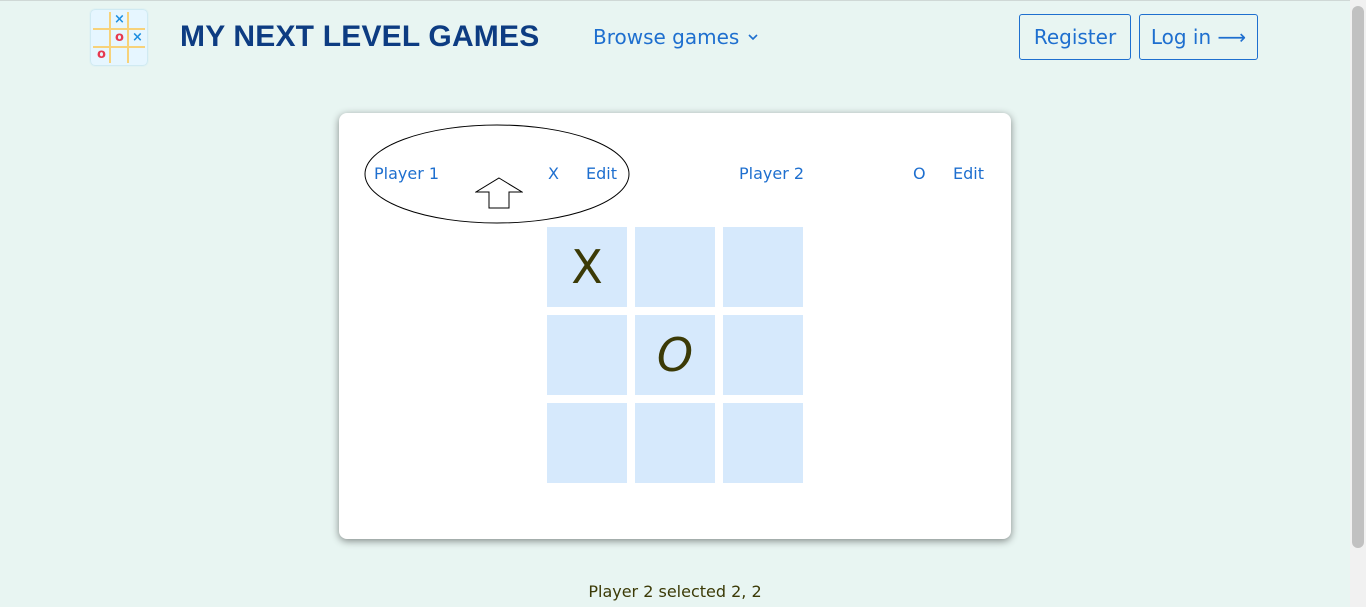 The image size is (1366, 607). Describe the element at coordinates (1198, 37) in the screenshot. I see `login-button: Log in ⟶` at that location.